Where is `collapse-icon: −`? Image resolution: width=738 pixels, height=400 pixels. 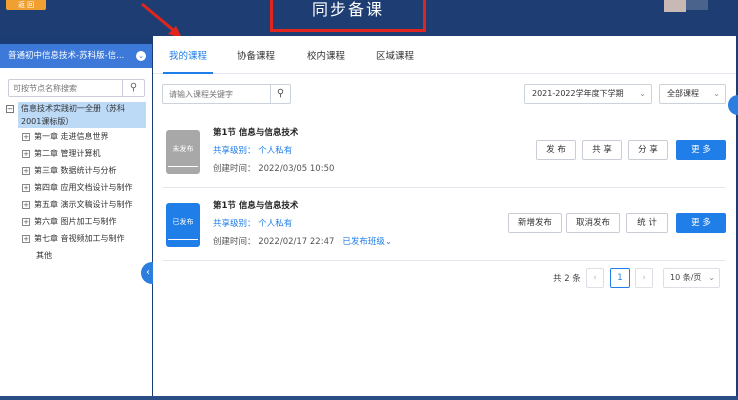
collapse-icon: − is located at coordinates (10, 109).